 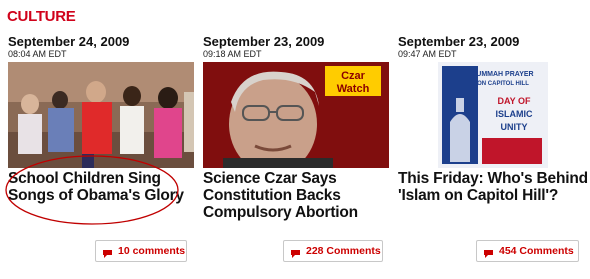 I want to click on children-photo, so click(x=101, y=115).